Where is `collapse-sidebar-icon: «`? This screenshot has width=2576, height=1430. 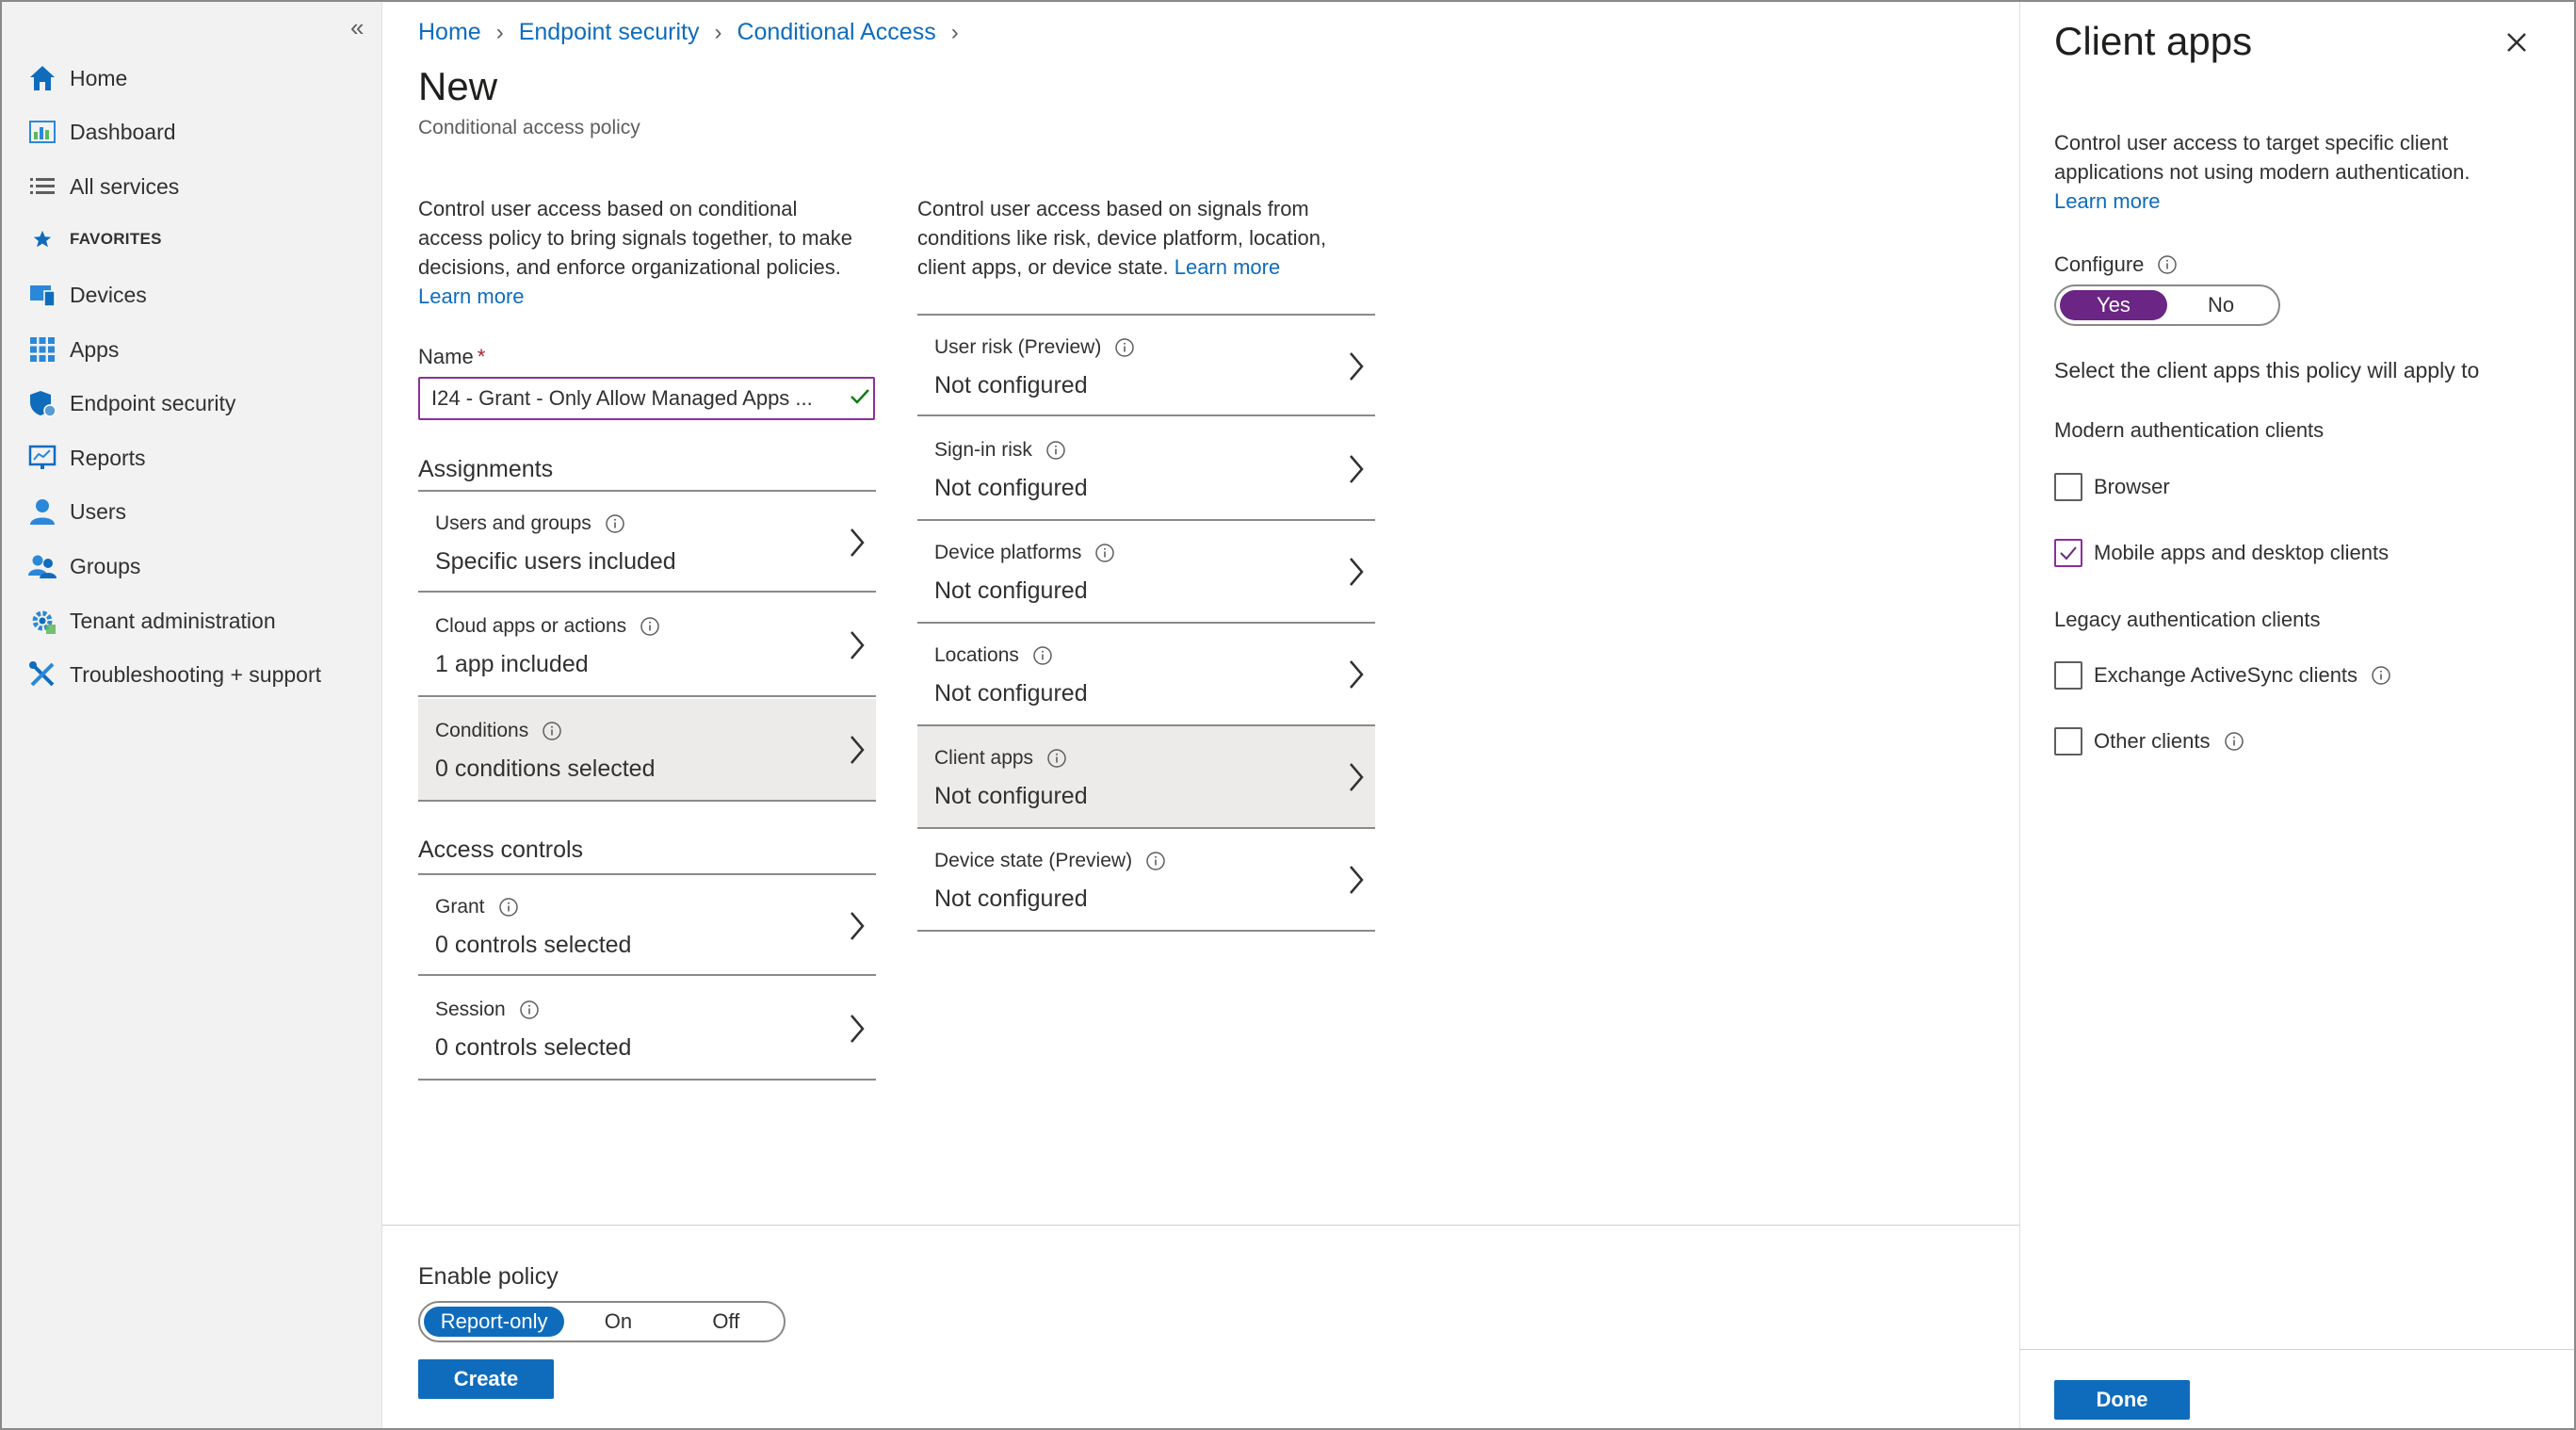 collapse-sidebar-icon: « is located at coordinates (357, 27).